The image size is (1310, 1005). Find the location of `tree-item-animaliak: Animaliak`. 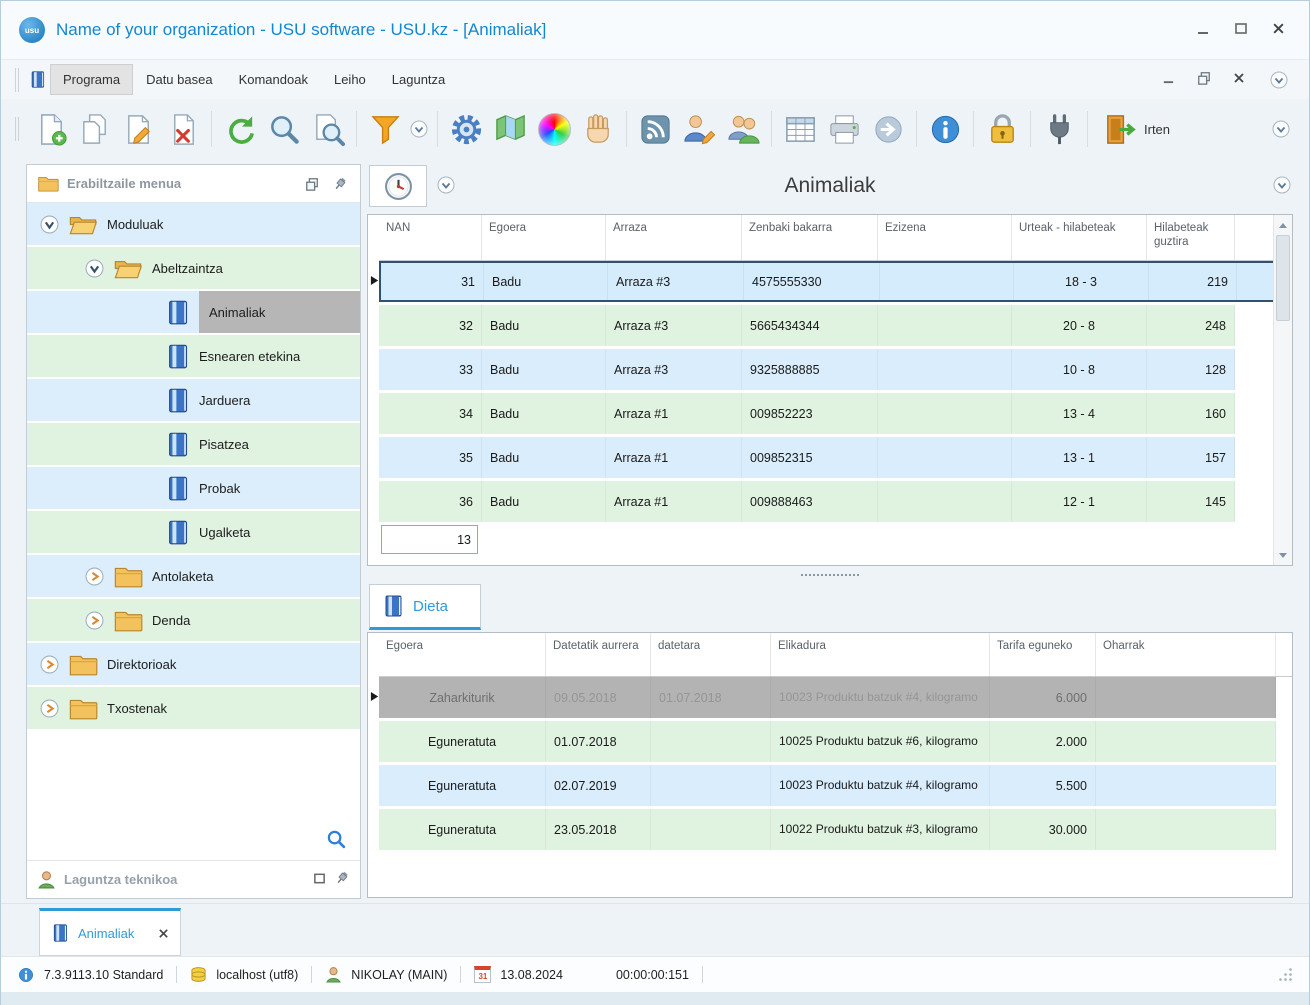

tree-item-animaliak: Animaliak is located at coordinates (193, 313).